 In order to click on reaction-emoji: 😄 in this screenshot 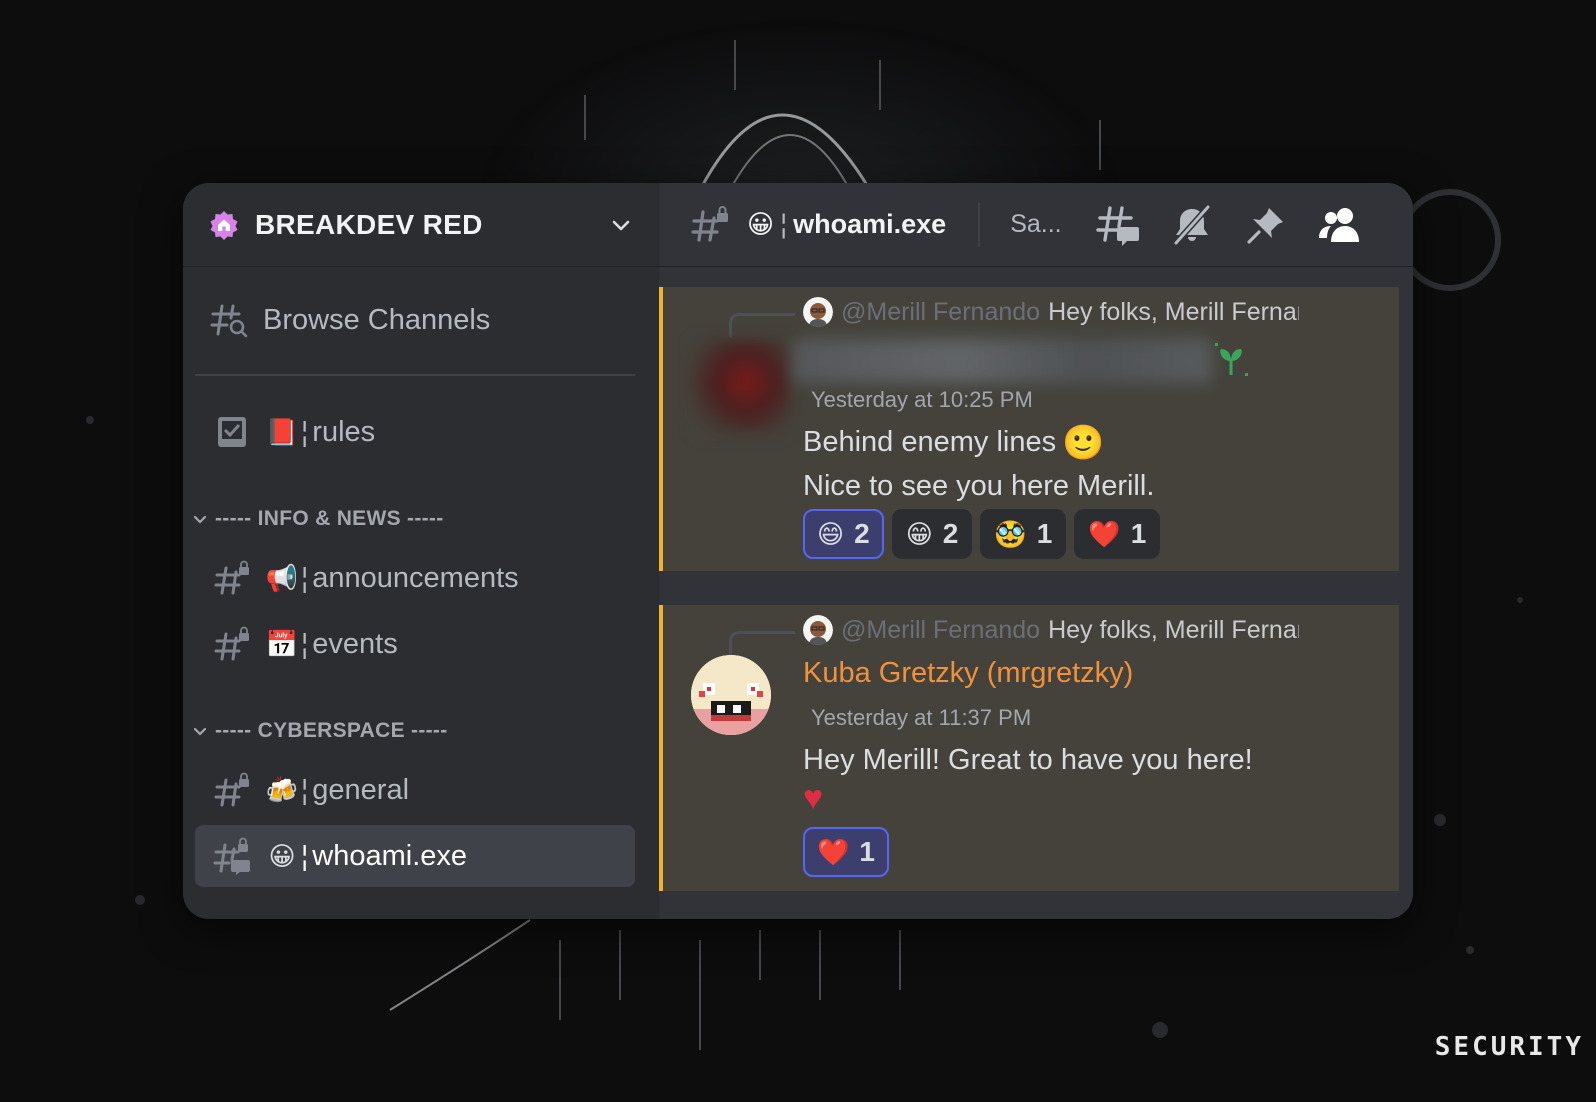, I will do `click(831, 533)`.